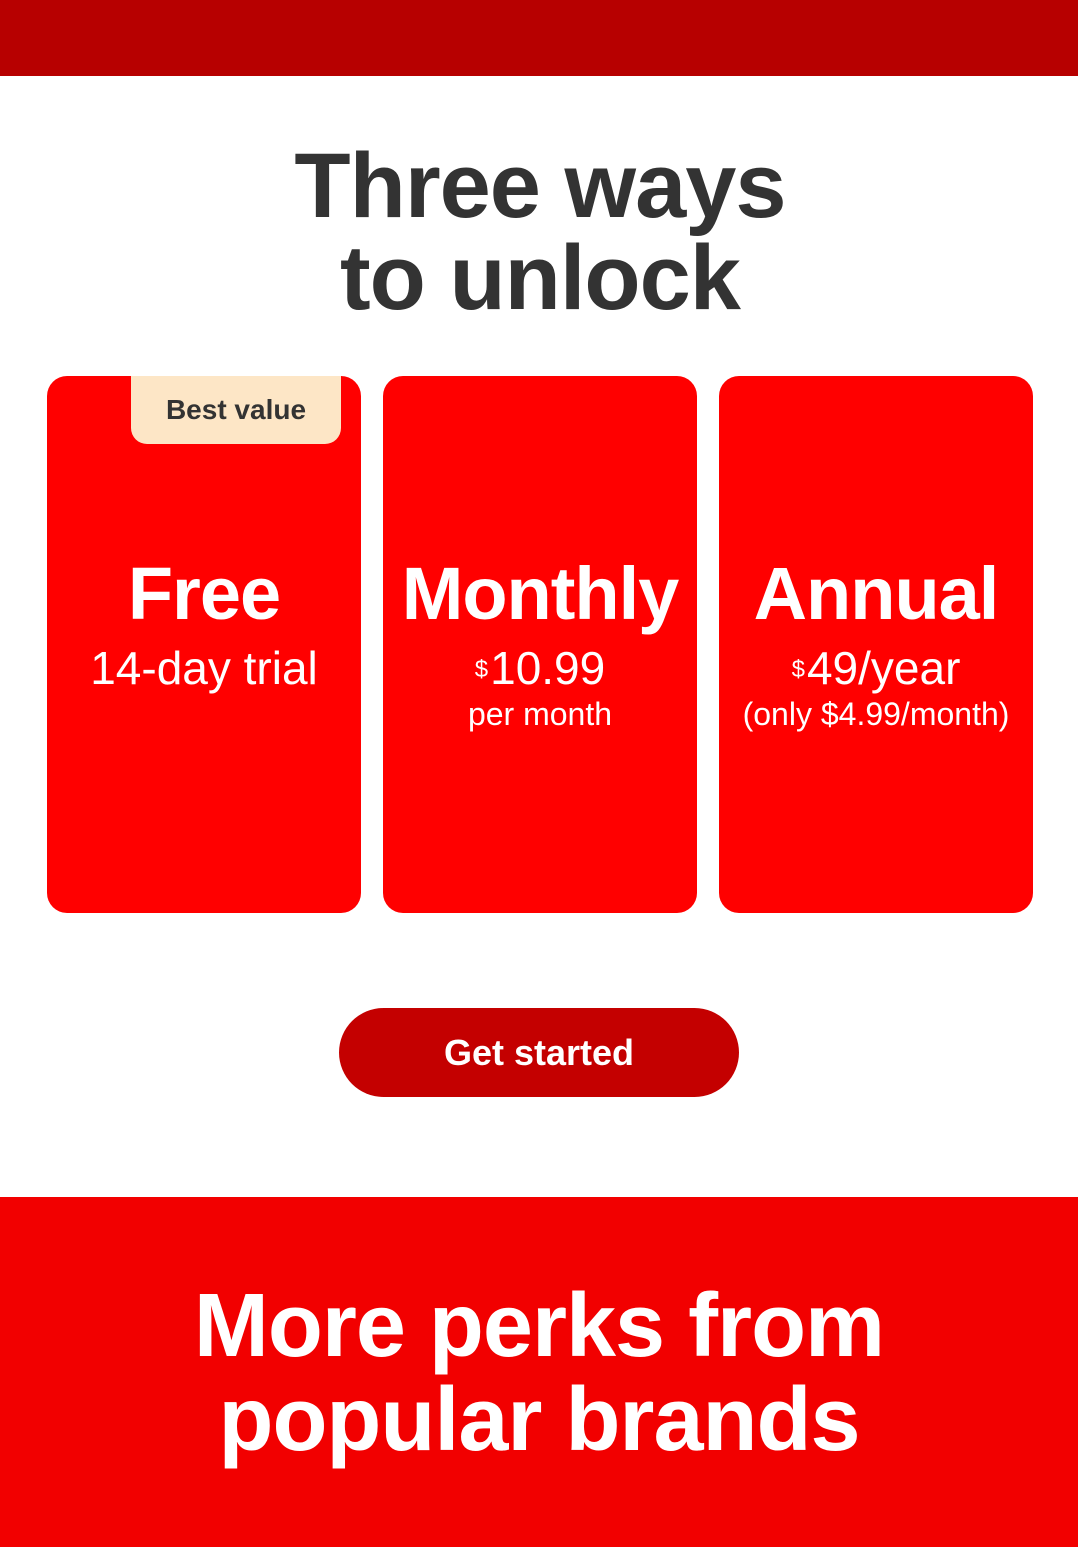 The image size is (1080, 1547). What do you see at coordinates (876, 593) in the screenshot?
I see `plan-name: Annual` at bounding box center [876, 593].